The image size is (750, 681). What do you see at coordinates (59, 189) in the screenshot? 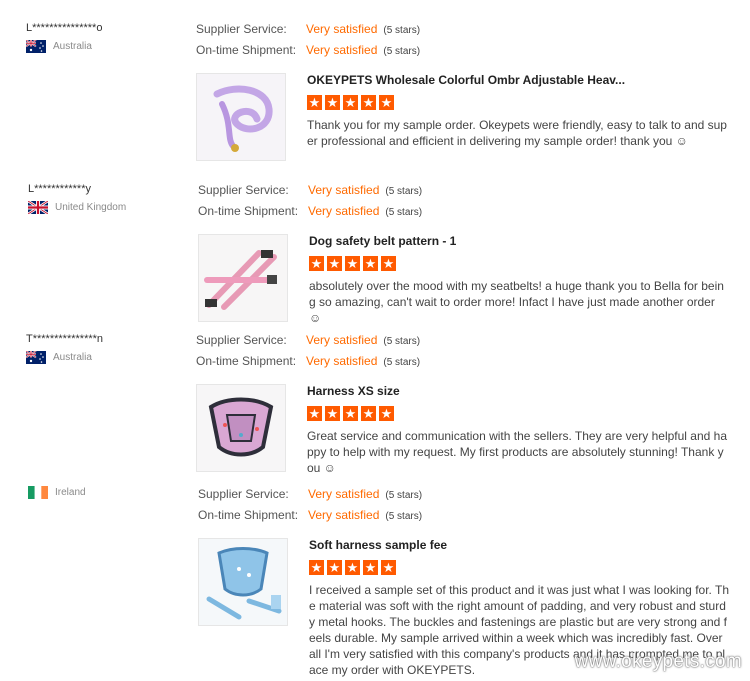
I see `buyer-name: L************y` at bounding box center [59, 189].